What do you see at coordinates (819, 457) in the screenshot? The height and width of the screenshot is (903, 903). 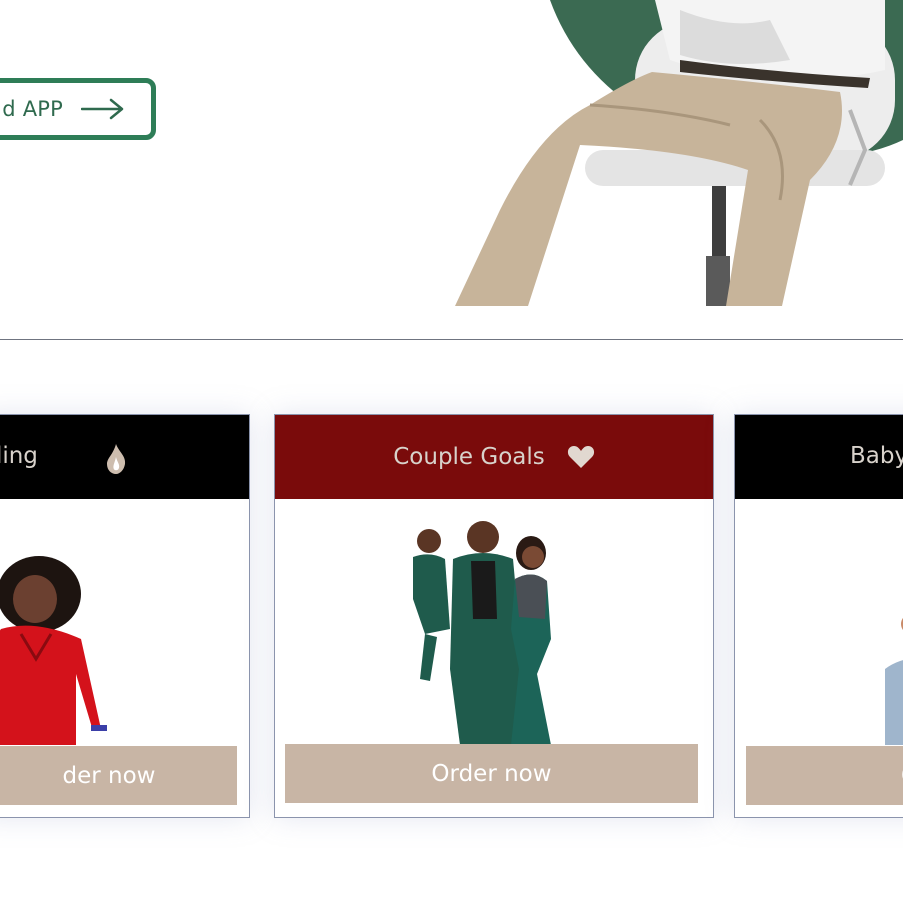 I see `card-header: Baby` at bounding box center [819, 457].